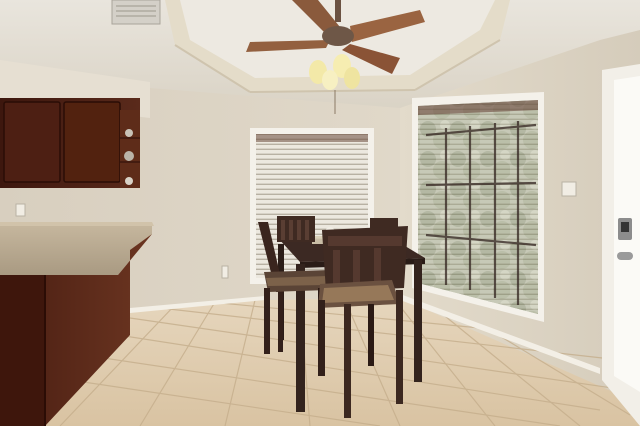 The height and width of the screenshot is (426, 640). I want to click on side-window, so click(478, 207).